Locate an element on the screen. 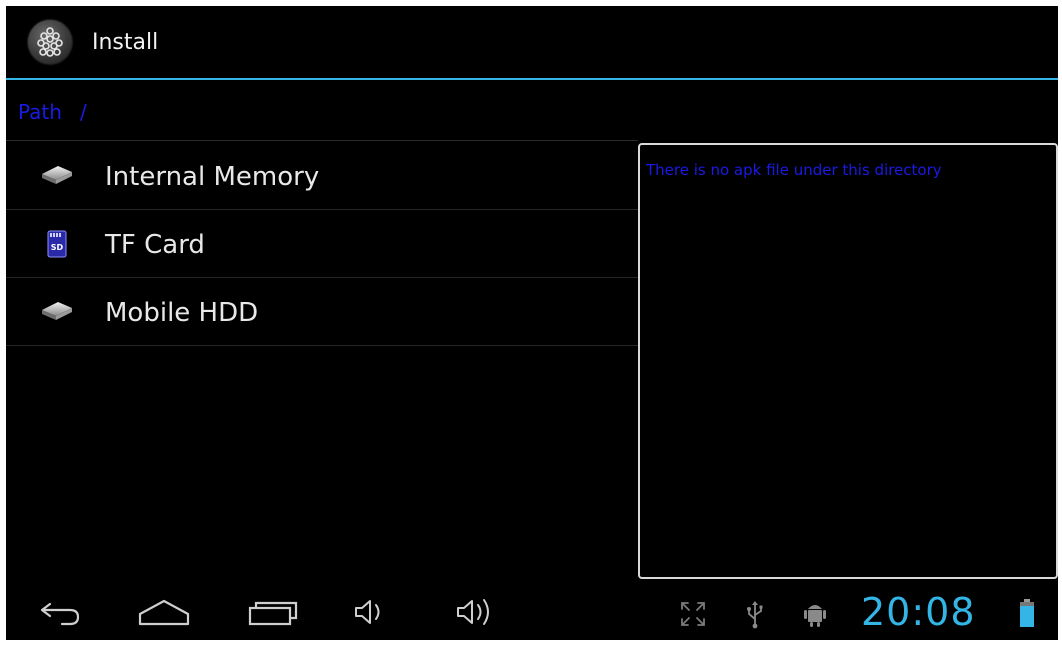 This screenshot has height=645, width=1062. volume-up-icon is located at coordinates (473, 612).